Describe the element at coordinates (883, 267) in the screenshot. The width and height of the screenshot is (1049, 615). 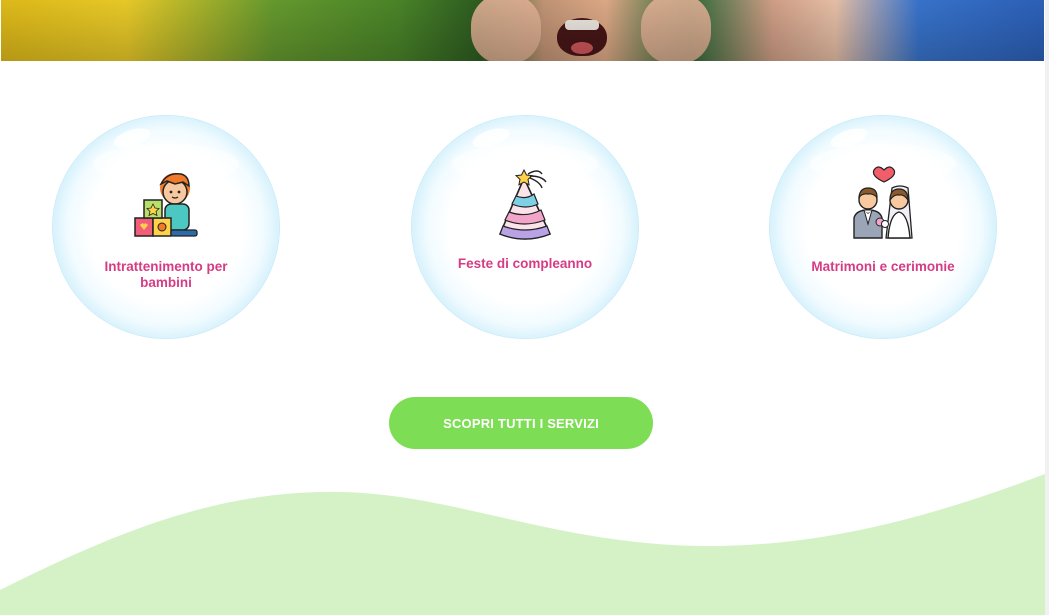
I see `service-title: Matrimoni e cerimonie` at that location.